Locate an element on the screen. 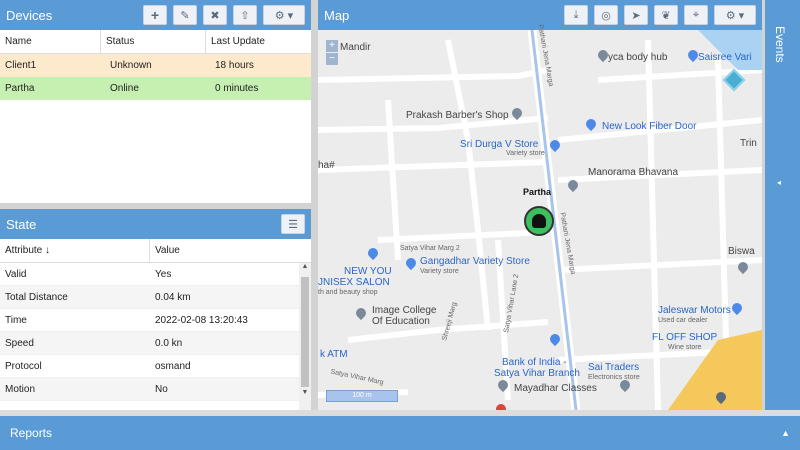  device-row-client1: Client1 Unknown 18 hours is located at coordinates (155, 65).